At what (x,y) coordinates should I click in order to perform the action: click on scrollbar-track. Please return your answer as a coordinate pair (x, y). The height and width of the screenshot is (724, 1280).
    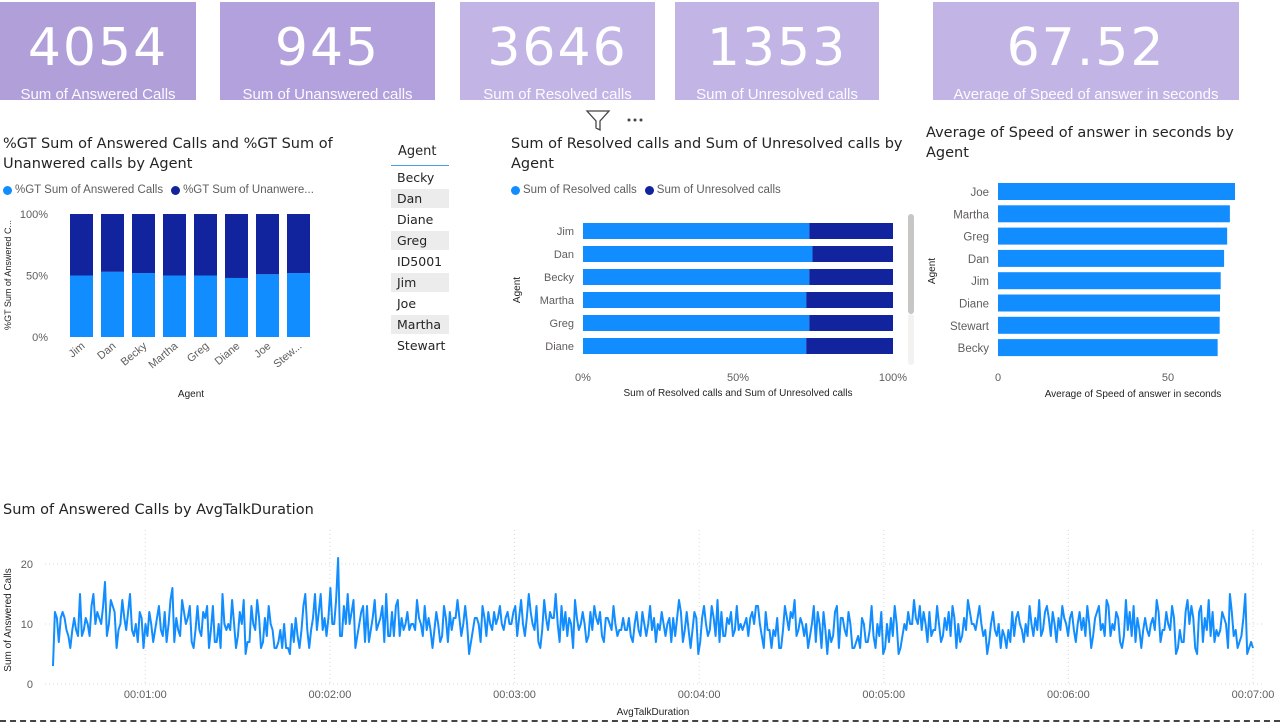
    Looking at the image, I should click on (911, 339).